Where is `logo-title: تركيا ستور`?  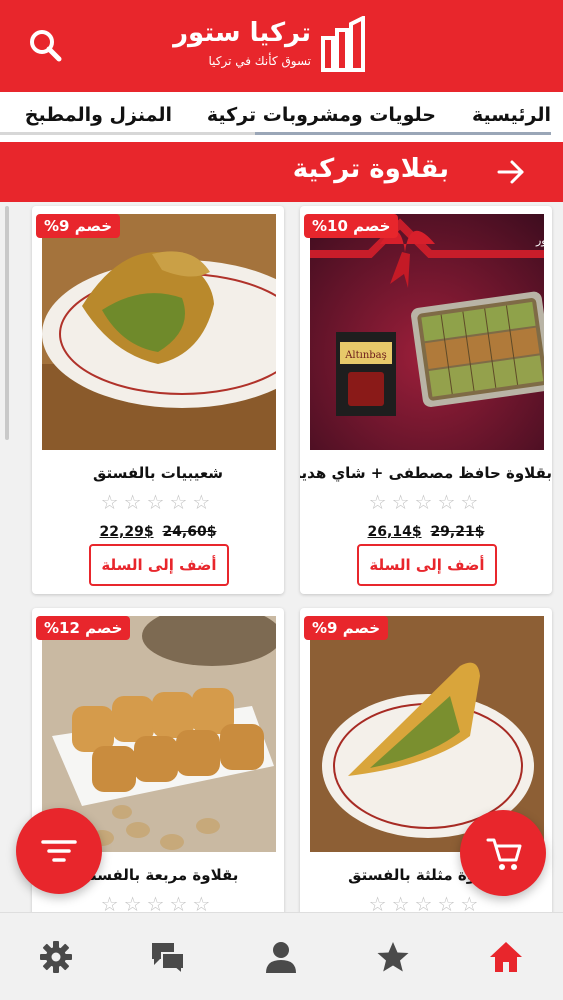
logo-title: تركيا ستور is located at coordinates (242, 33).